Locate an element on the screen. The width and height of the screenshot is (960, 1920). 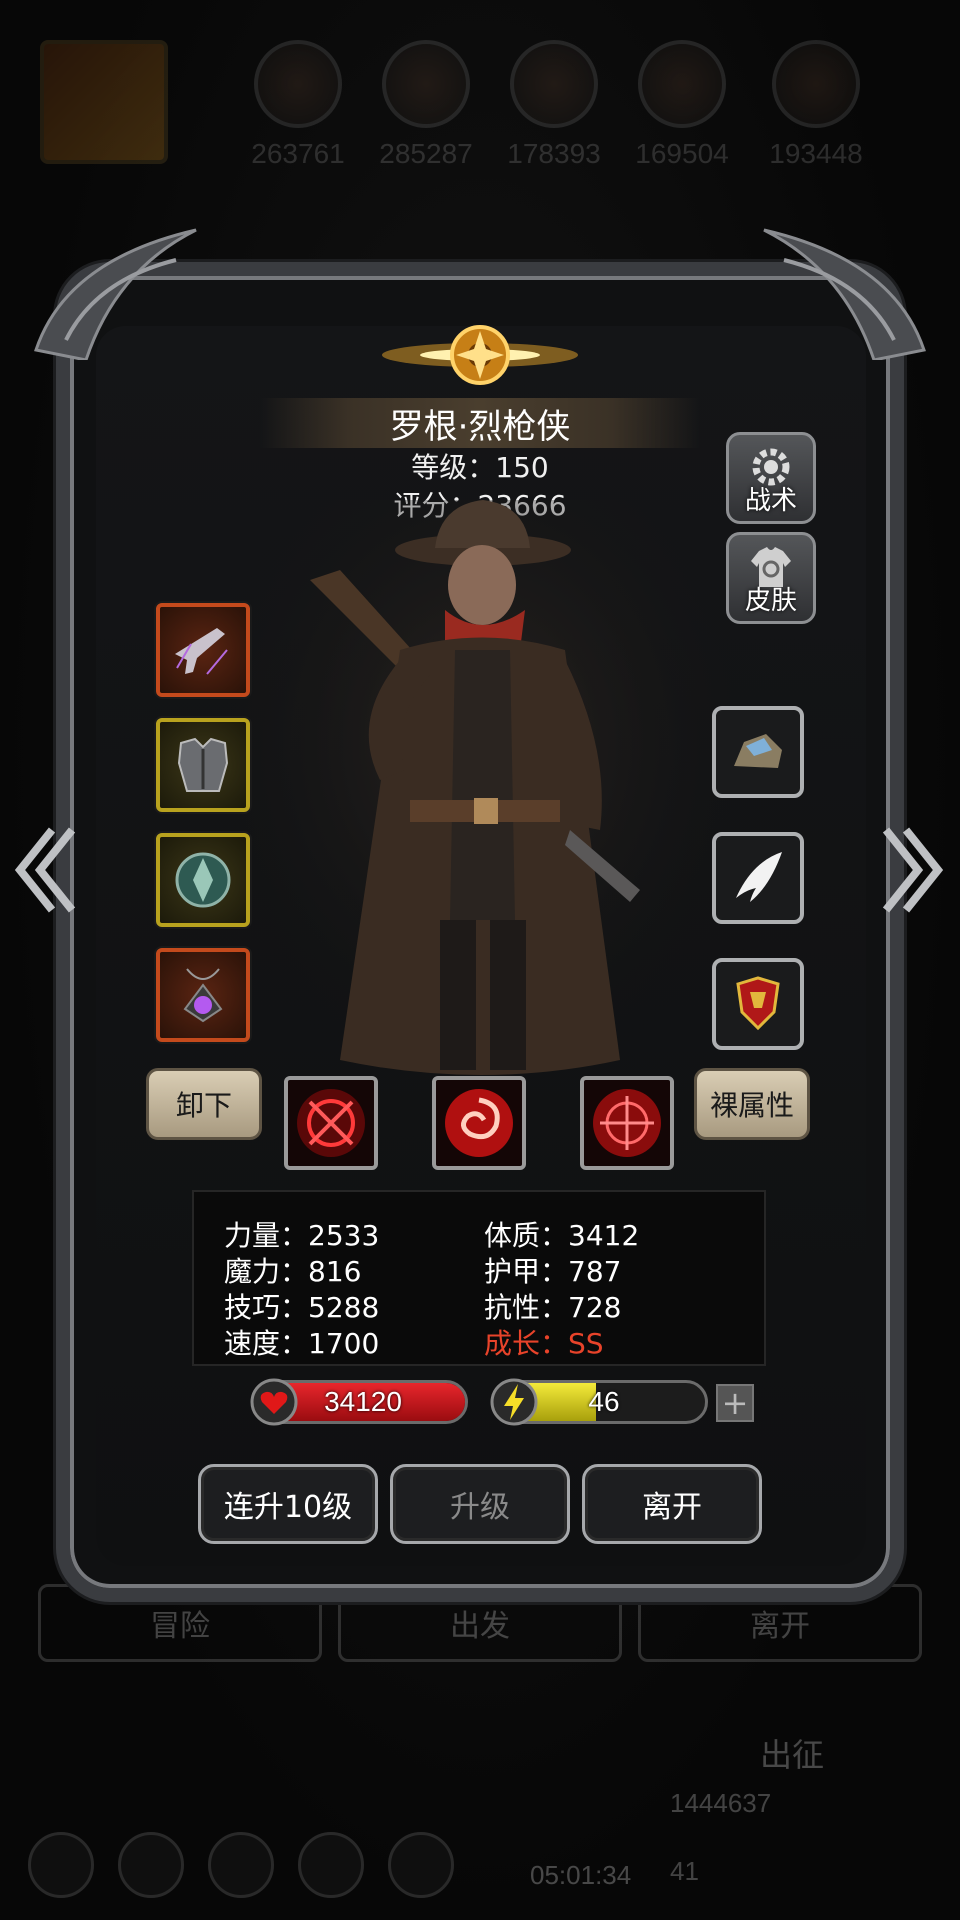
gear-icon is located at coordinates (771, 467).